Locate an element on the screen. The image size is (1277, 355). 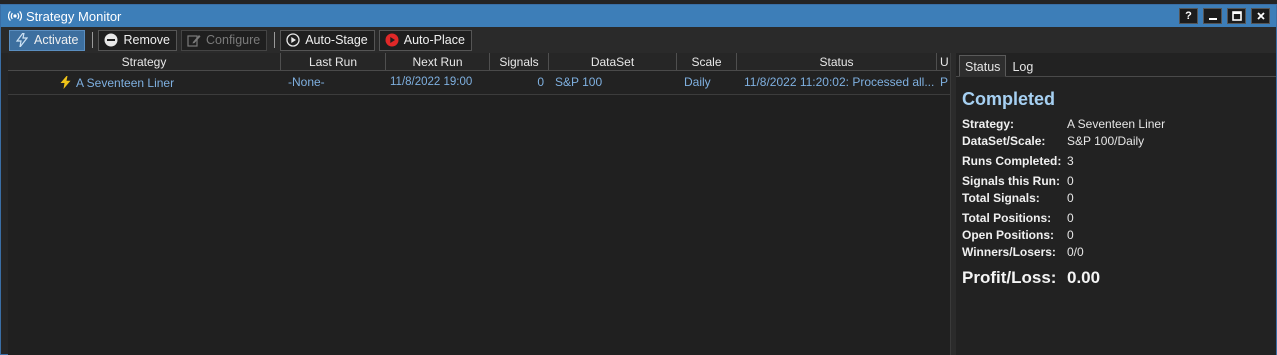
column-header-last-run: Last Run is located at coordinates (333, 61).